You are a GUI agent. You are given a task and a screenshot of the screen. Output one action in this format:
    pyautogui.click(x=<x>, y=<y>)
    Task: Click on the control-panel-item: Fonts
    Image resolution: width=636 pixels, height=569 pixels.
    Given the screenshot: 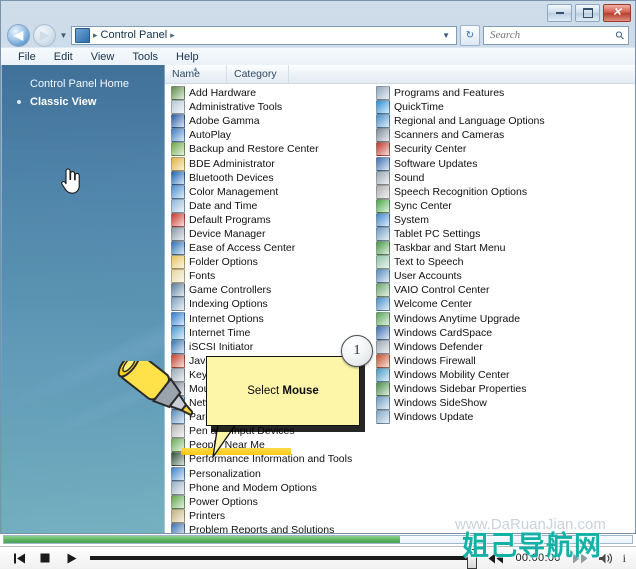 What is the action you would take?
    pyautogui.click(x=267, y=276)
    